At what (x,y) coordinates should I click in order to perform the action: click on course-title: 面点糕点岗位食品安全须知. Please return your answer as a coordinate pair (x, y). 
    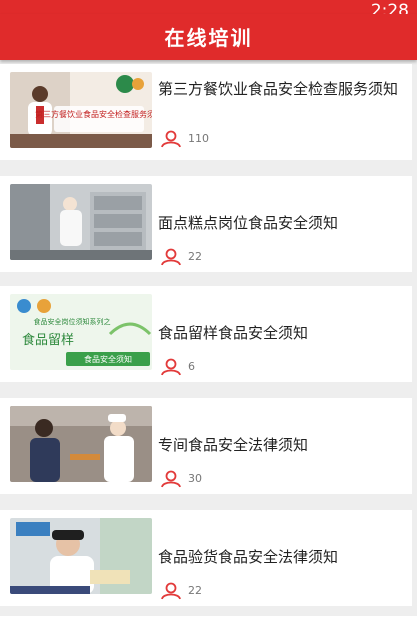
    Looking at the image, I should click on (278, 223).